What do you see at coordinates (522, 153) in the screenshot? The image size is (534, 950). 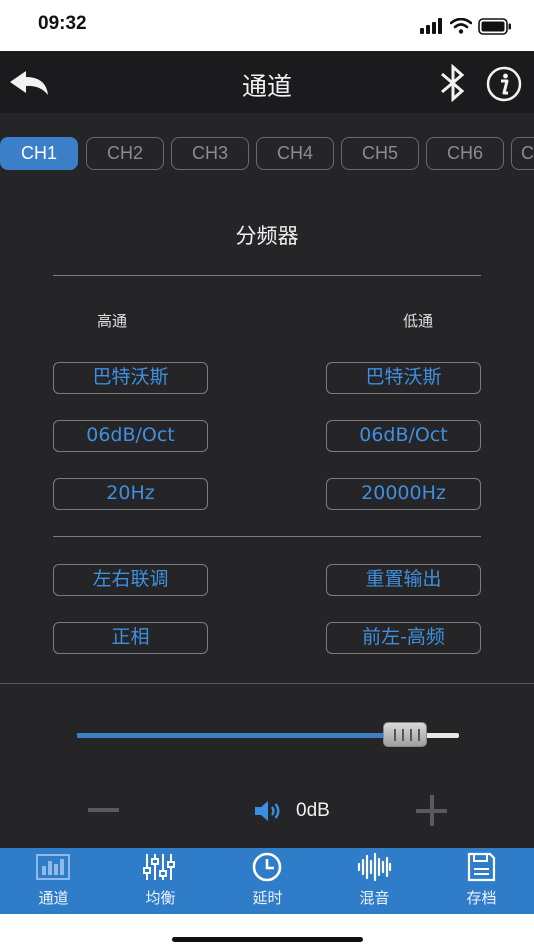 I see `tab-ch7: CH7` at bounding box center [522, 153].